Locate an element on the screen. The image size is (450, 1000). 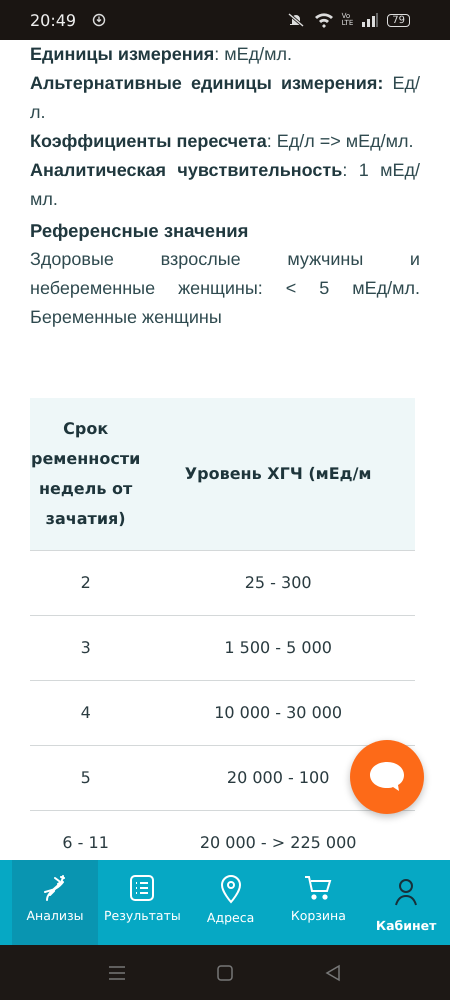
table-cell: 3 is located at coordinates (85, 648).